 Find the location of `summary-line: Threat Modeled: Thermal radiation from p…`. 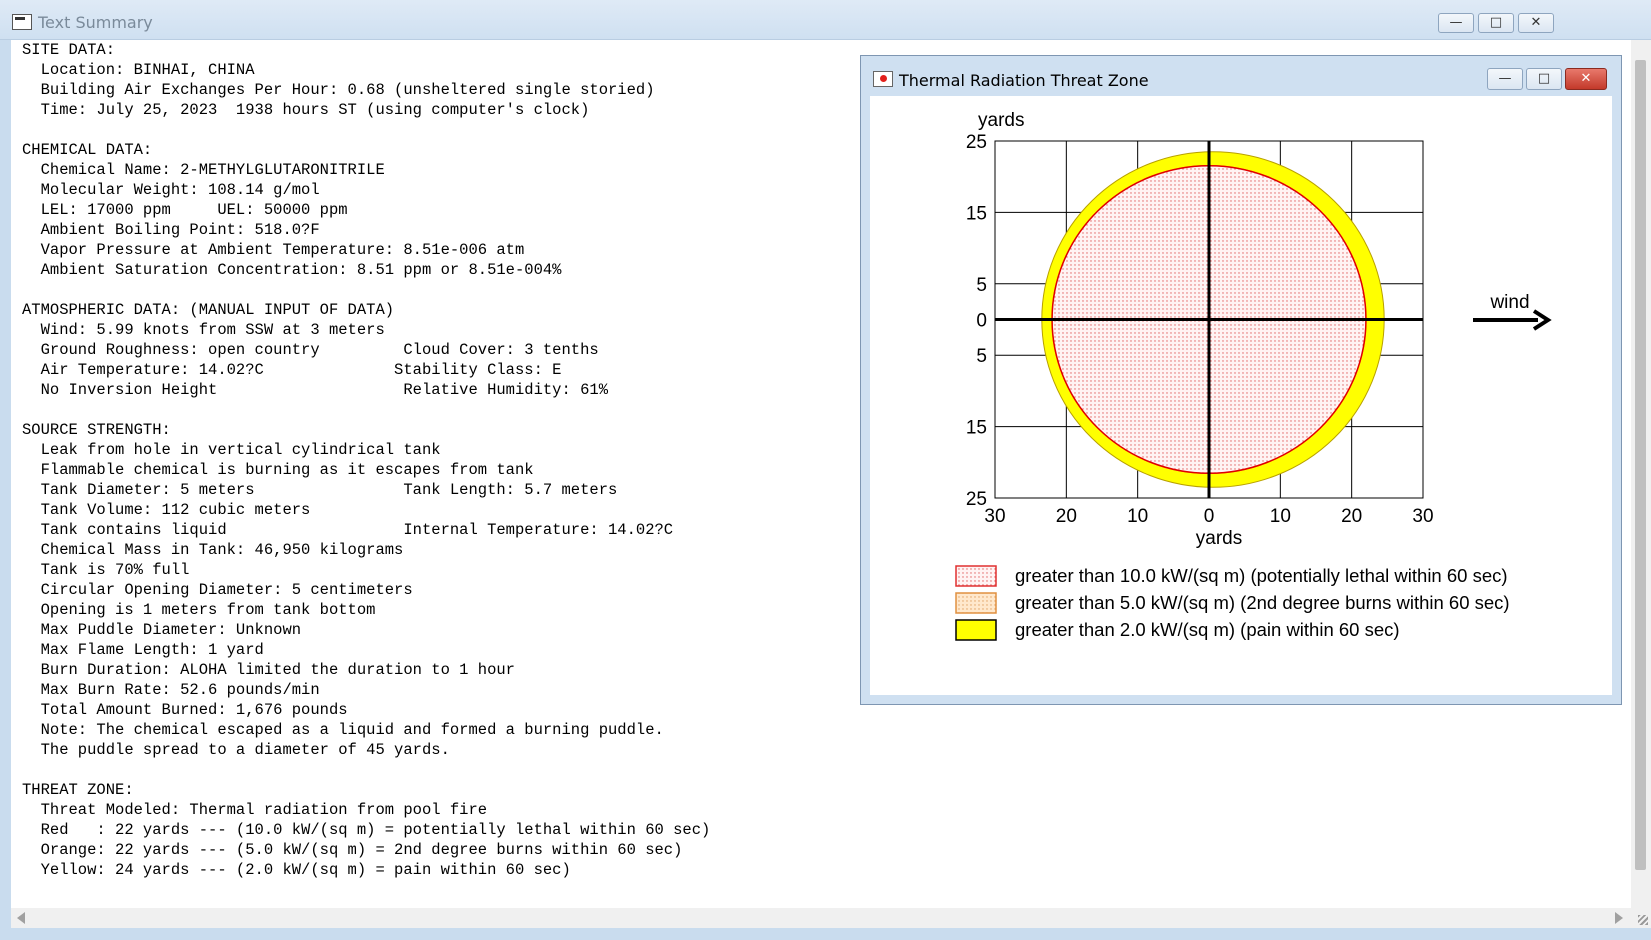

summary-line: Threat Modeled: Thermal radiation from p… is located at coordinates (255, 810).